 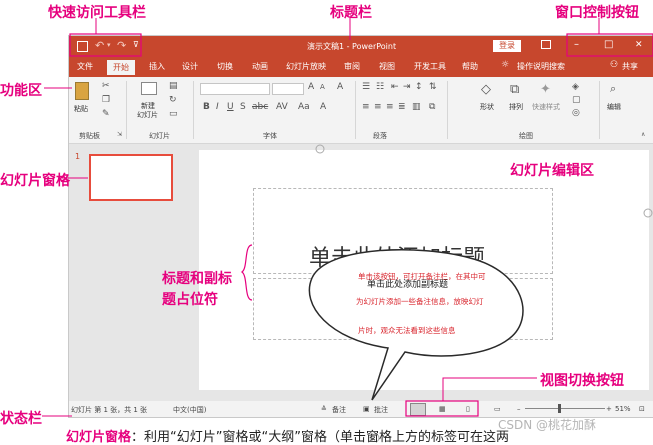 I want to click on tab-review: 审阅, so click(x=352, y=66).